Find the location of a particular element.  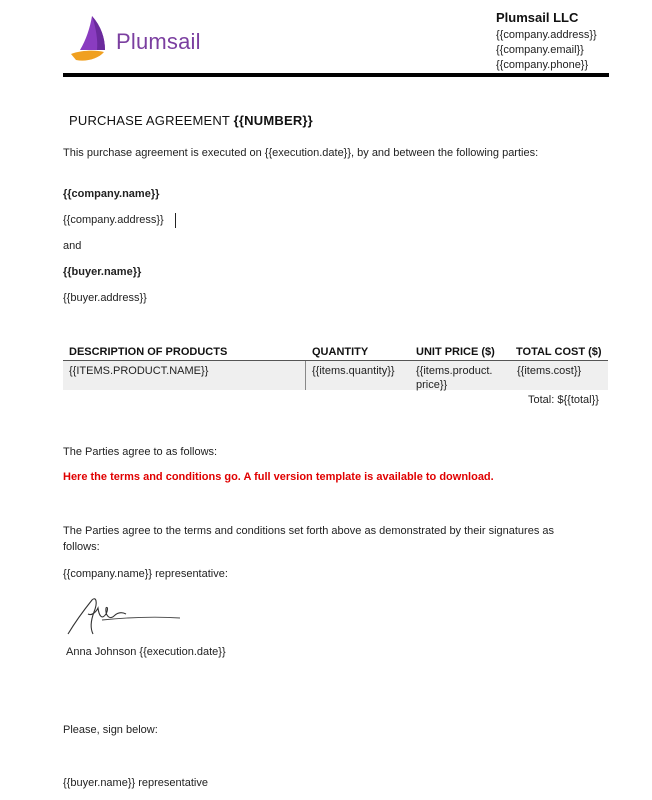

signer-name-date: Anna Johnson {{execution.date}} is located at coordinates (146, 652).